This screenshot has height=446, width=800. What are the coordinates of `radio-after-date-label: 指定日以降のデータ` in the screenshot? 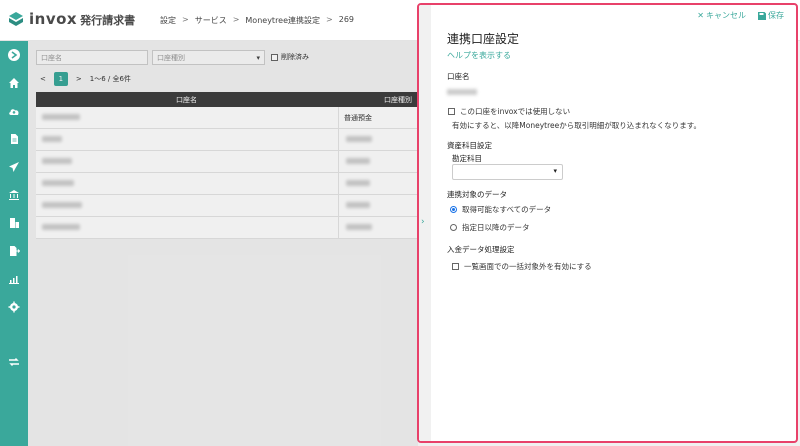 It's located at (496, 227).